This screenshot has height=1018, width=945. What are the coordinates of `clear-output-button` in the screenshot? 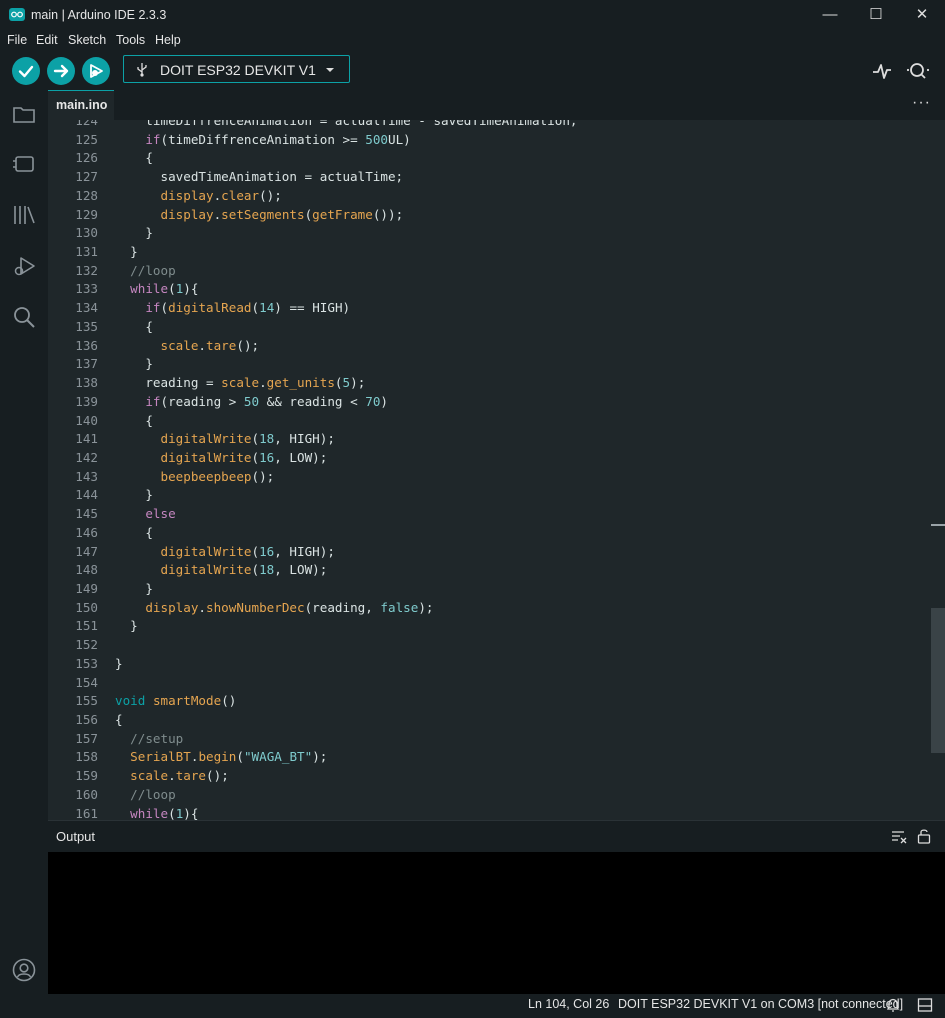 It's located at (899, 837).